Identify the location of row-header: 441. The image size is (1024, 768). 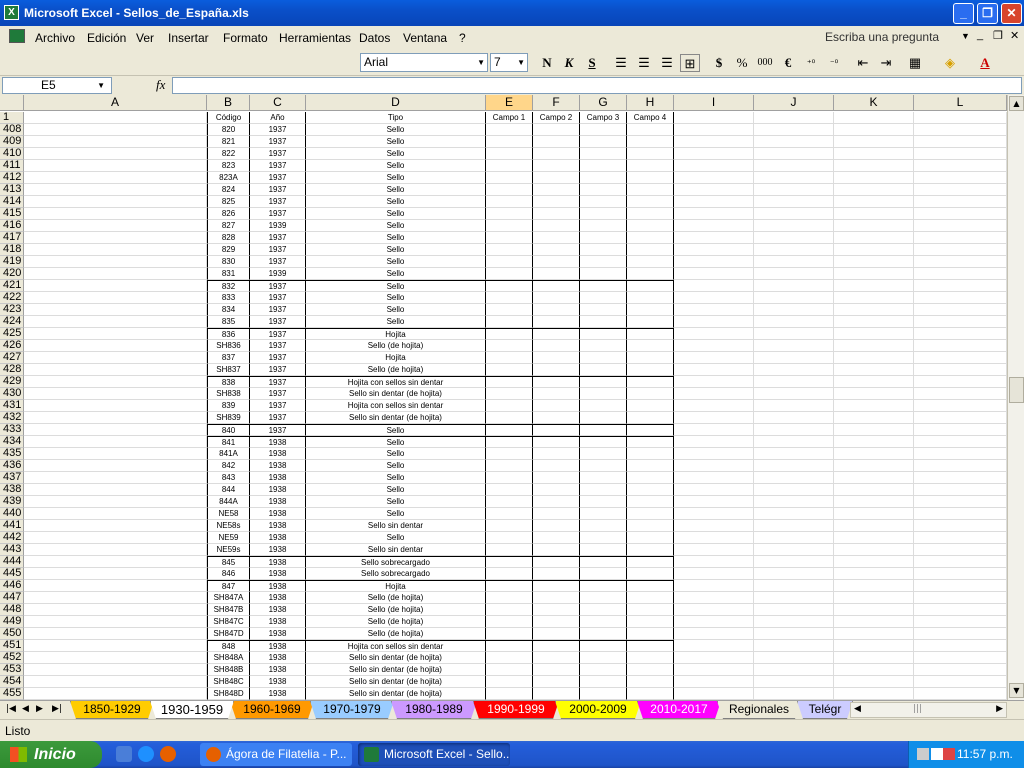
(12, 526).